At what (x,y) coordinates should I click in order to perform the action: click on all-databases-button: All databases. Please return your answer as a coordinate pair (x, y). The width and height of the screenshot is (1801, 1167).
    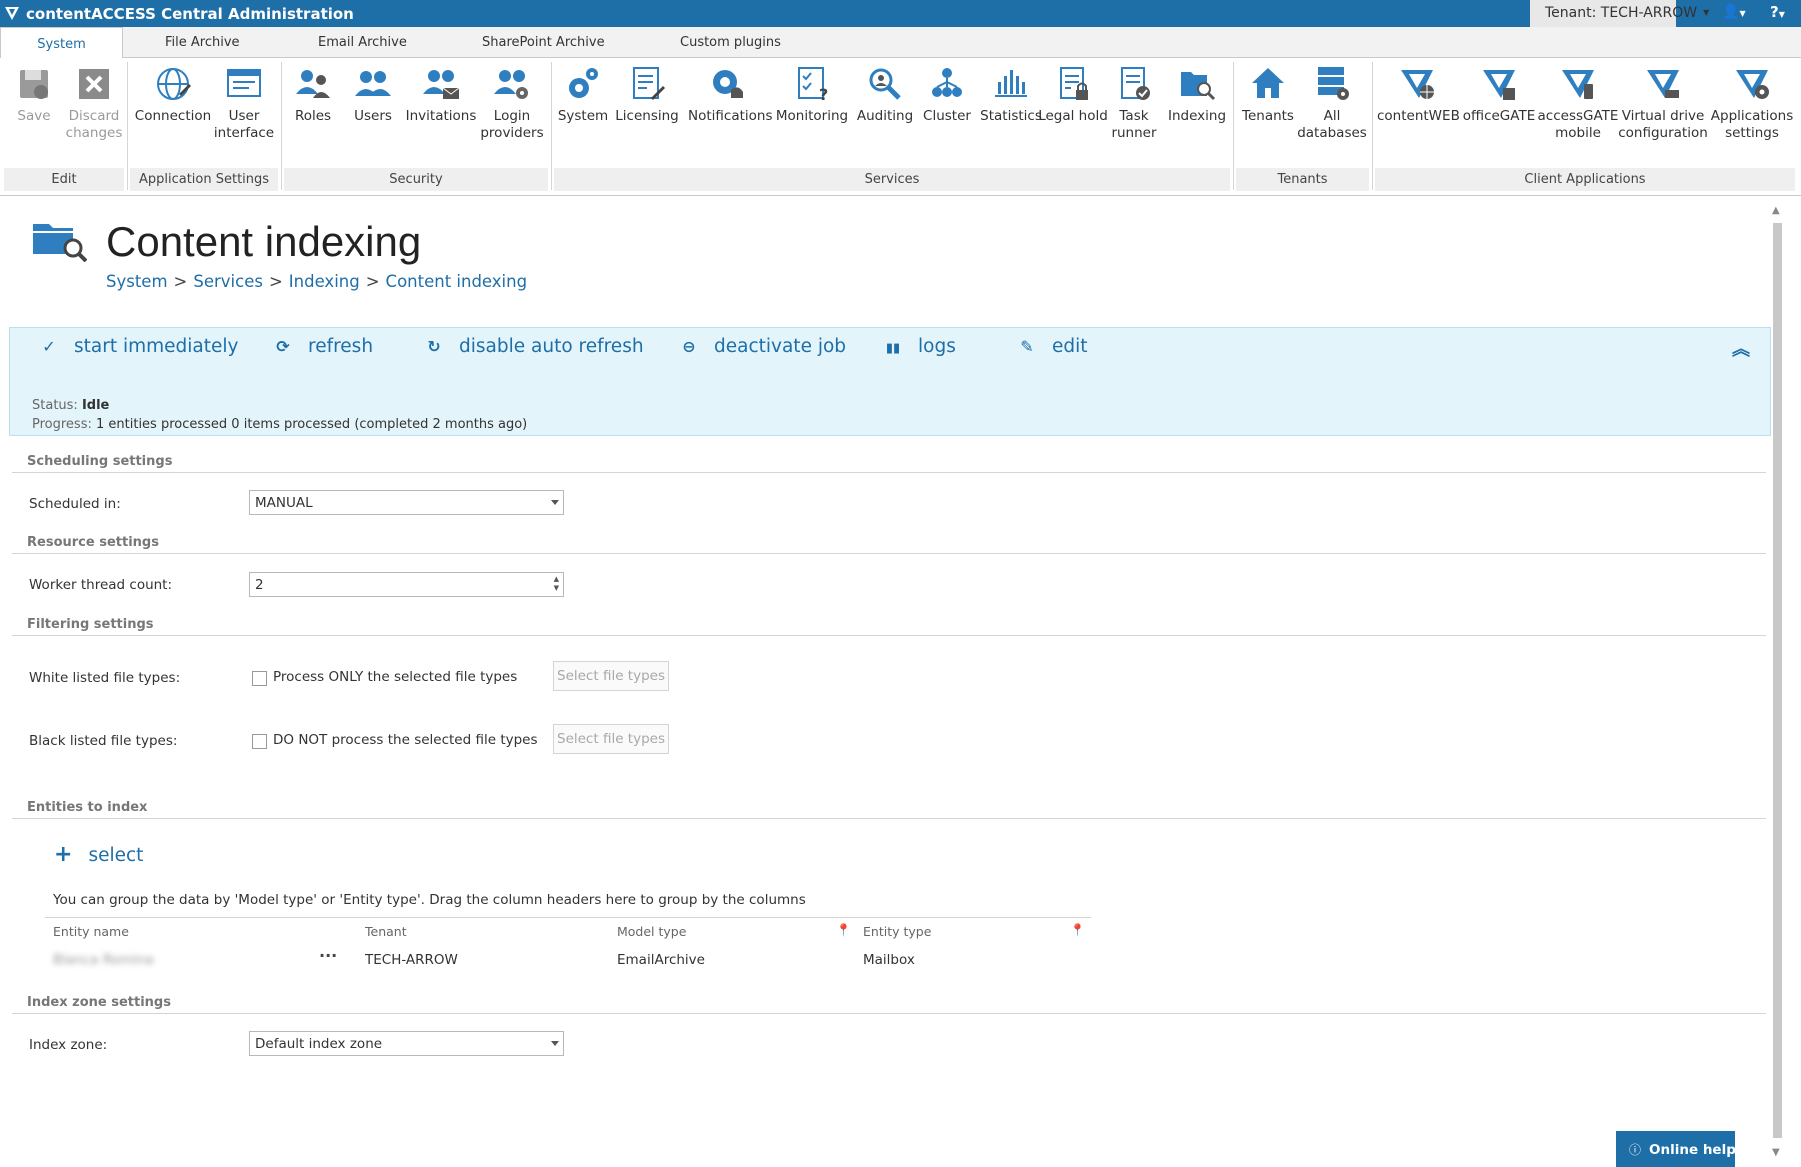
    Looking at the image, I should click on (1332, 102).